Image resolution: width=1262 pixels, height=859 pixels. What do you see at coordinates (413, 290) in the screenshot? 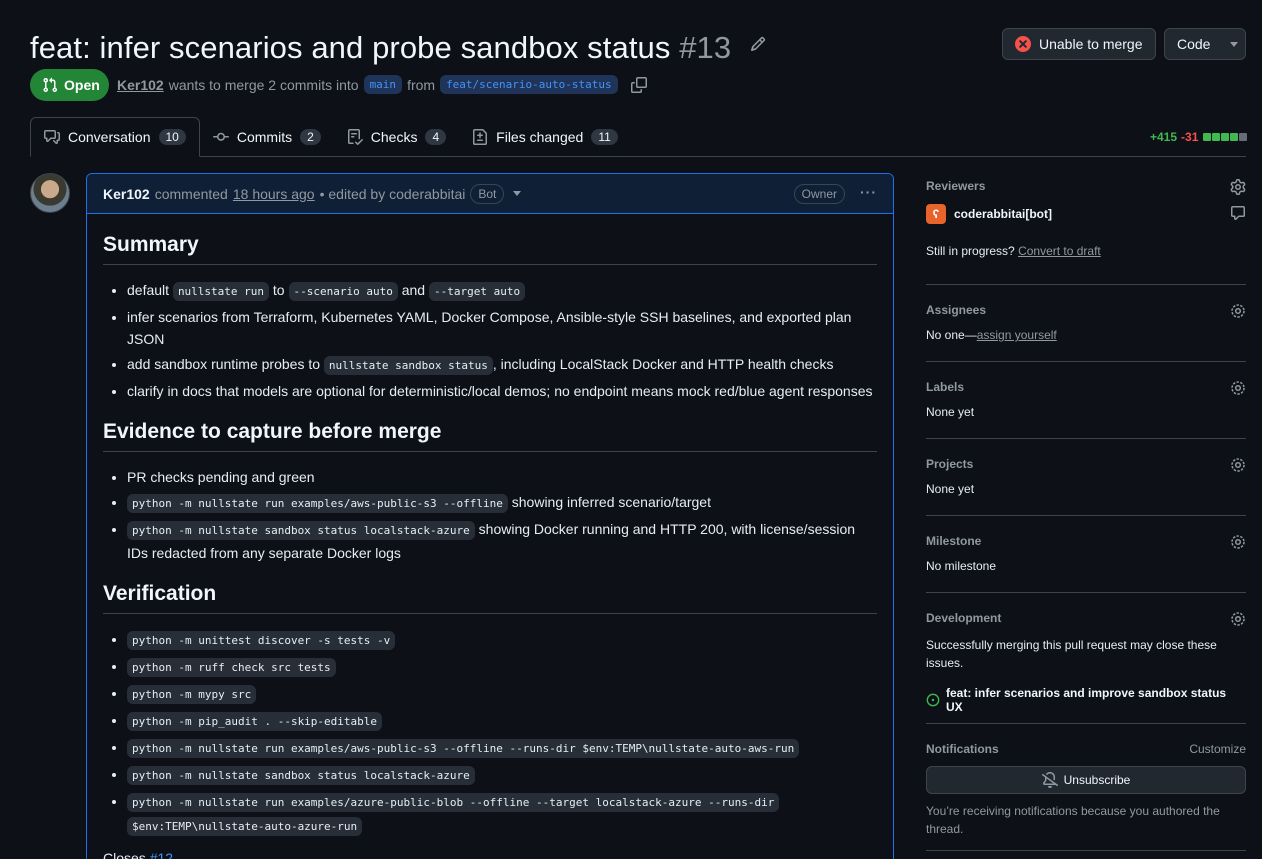
I see `list-text: and` at bounding box center [413, 290].